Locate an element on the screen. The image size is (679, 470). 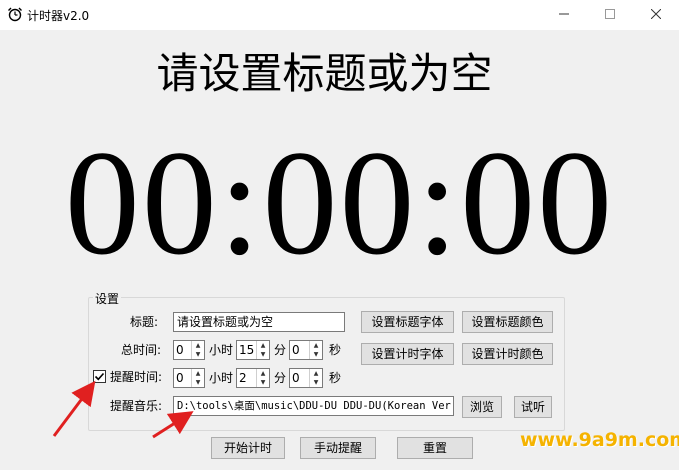
reminder-checkbox is located at coordinates (99, 376).